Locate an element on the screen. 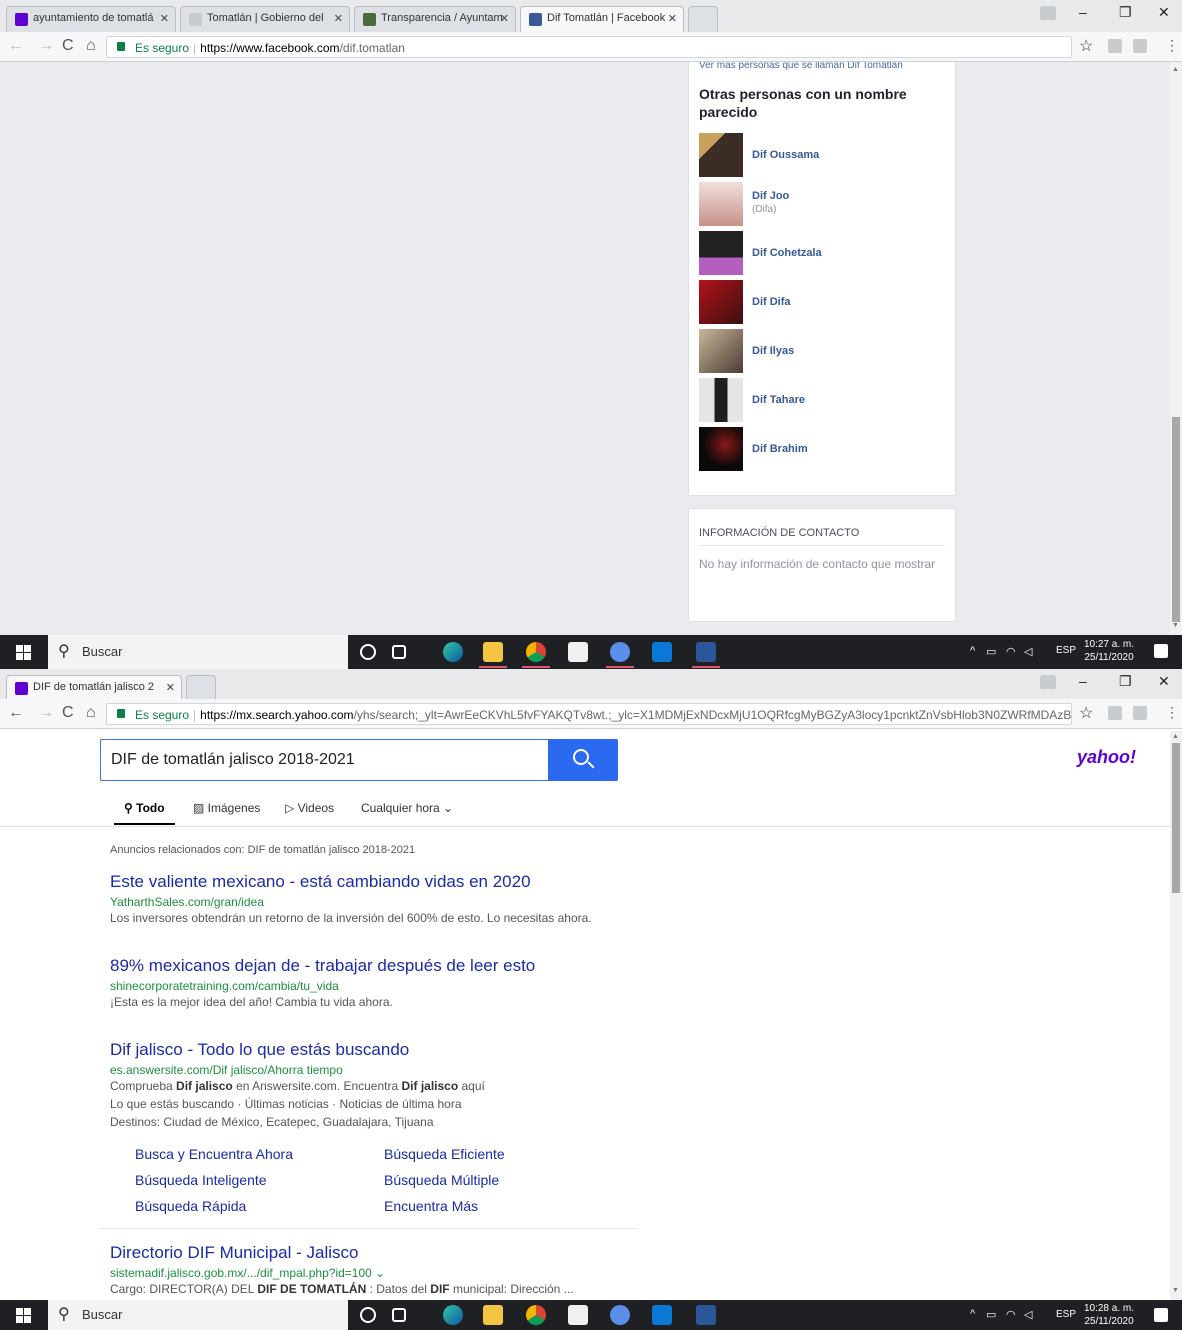 The height and width of the screenshot is (1330, 1182). profile-icon is located at coordinates (1048, 682).